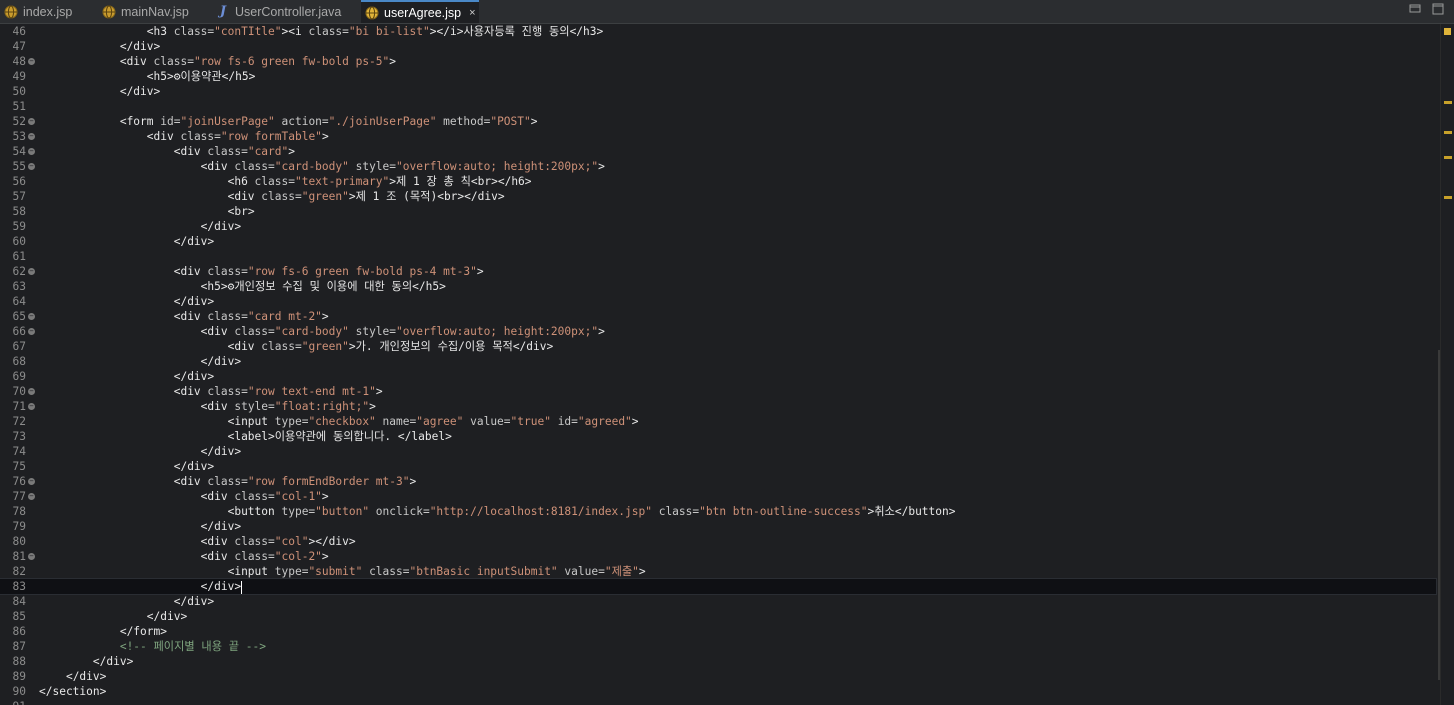 This screenshot has height=705, width=1454. What do you see at coordinates (718, 376) in the screenshot?
I see `code-line: 69 </div>` at bounding box center [718, 376].